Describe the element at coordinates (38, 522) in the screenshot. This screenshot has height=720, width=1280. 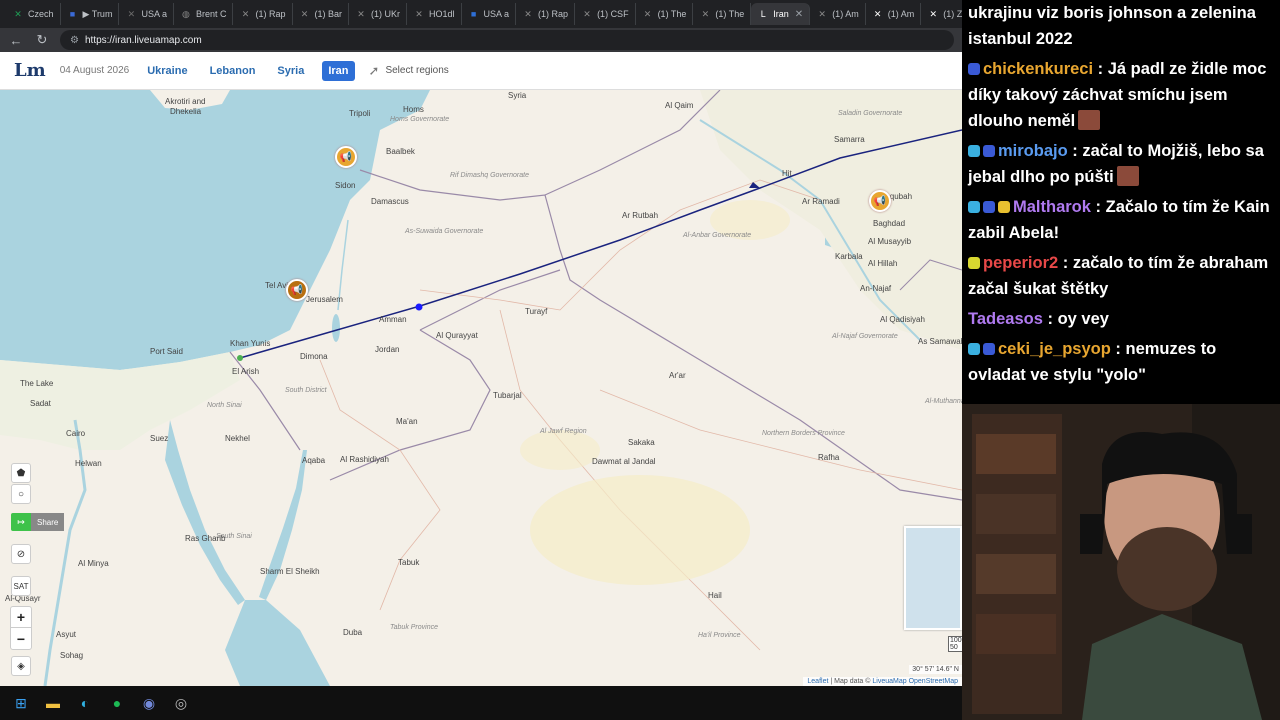
I see `share-button: ↦ Share` at that location.